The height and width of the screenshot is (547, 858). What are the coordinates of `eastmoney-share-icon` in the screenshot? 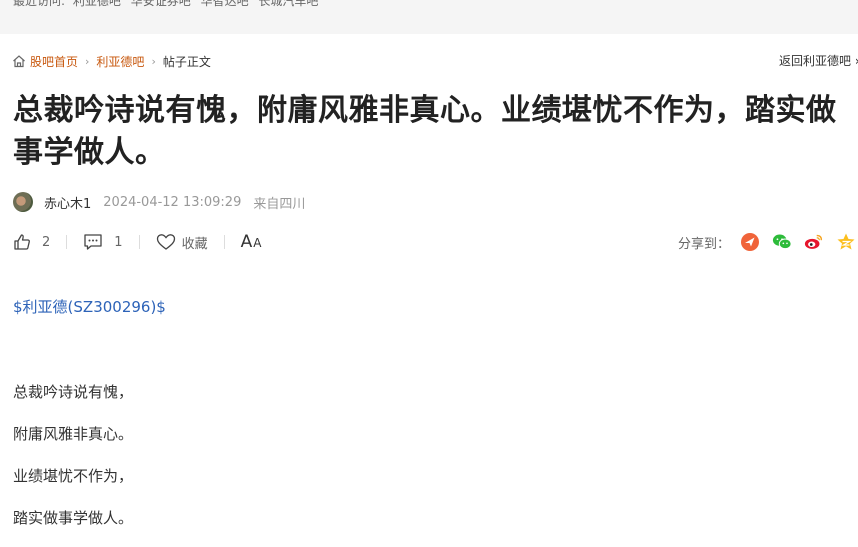 It's located at (750, 242).